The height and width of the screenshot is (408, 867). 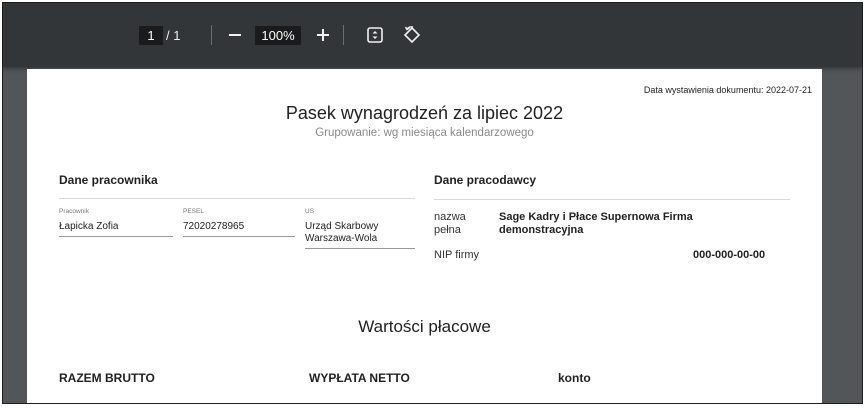 I want to click on plus-icon, so click(x=323, y=35).